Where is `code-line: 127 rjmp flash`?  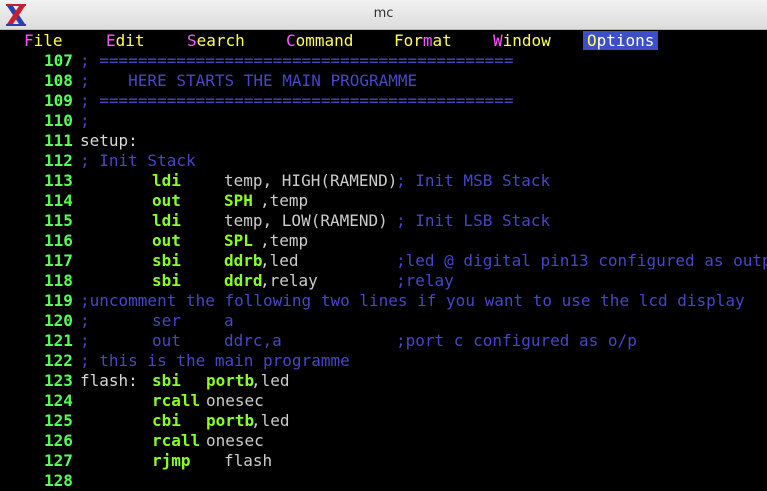
code-line: 127 rjmp flash is located at coordinates (383, 461).